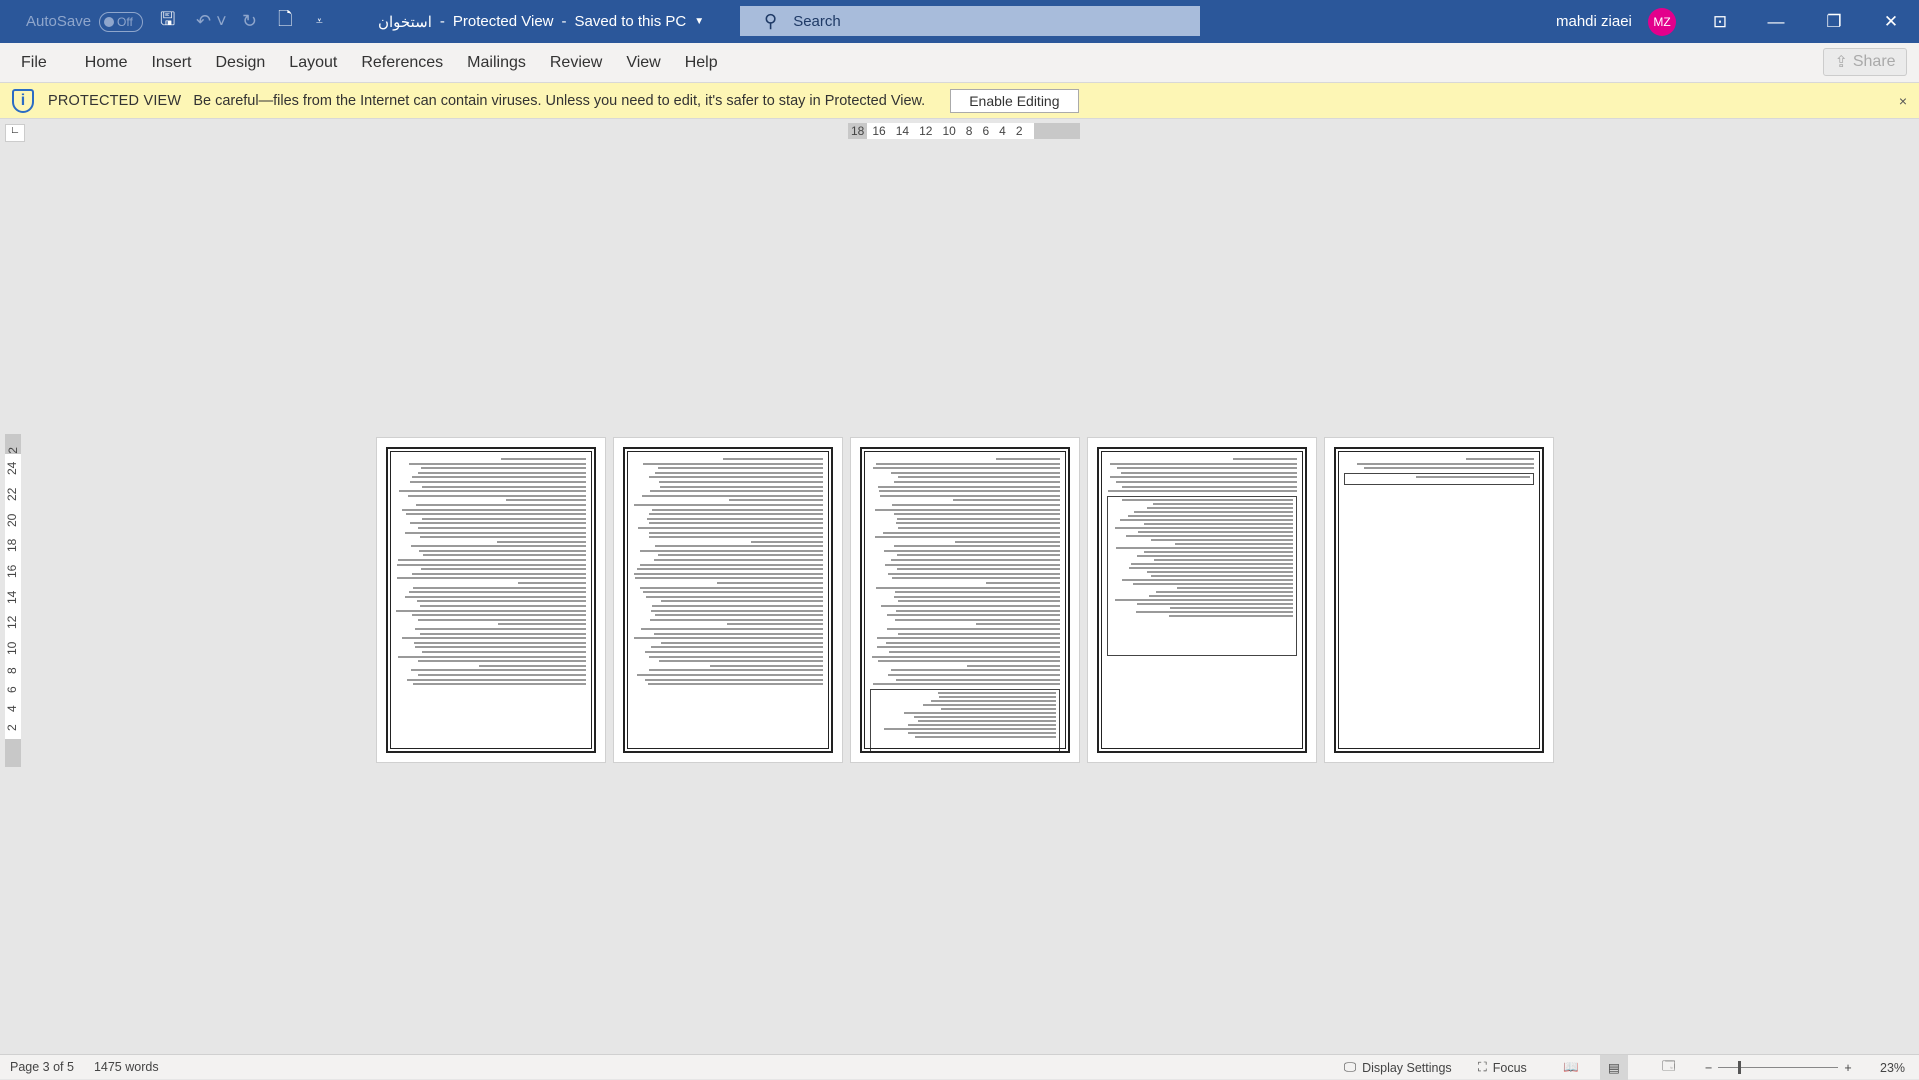  What do you see at coordinates (211, 21) in the screenshot?
I see `undo-icon: ↶ ˅` at bounding box center [211, 21].